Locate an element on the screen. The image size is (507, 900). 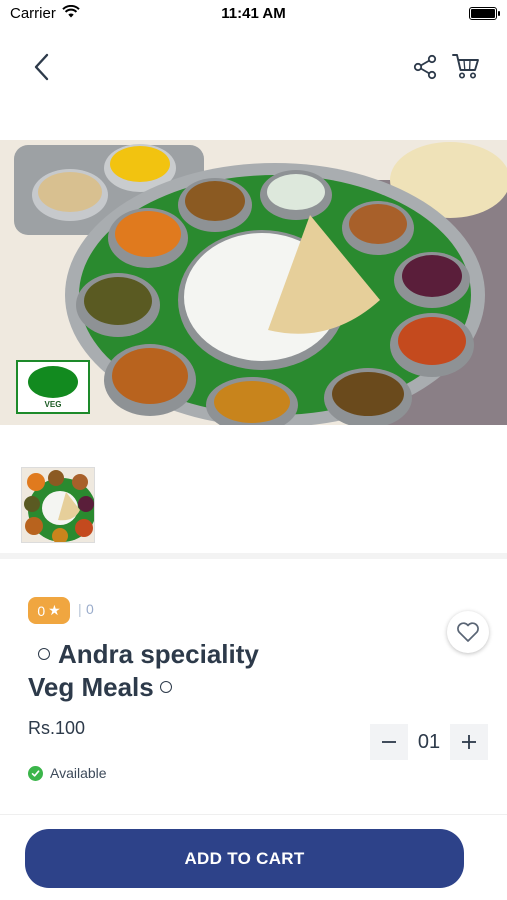
chevron-left-icon is located at coordinates (41, 67).